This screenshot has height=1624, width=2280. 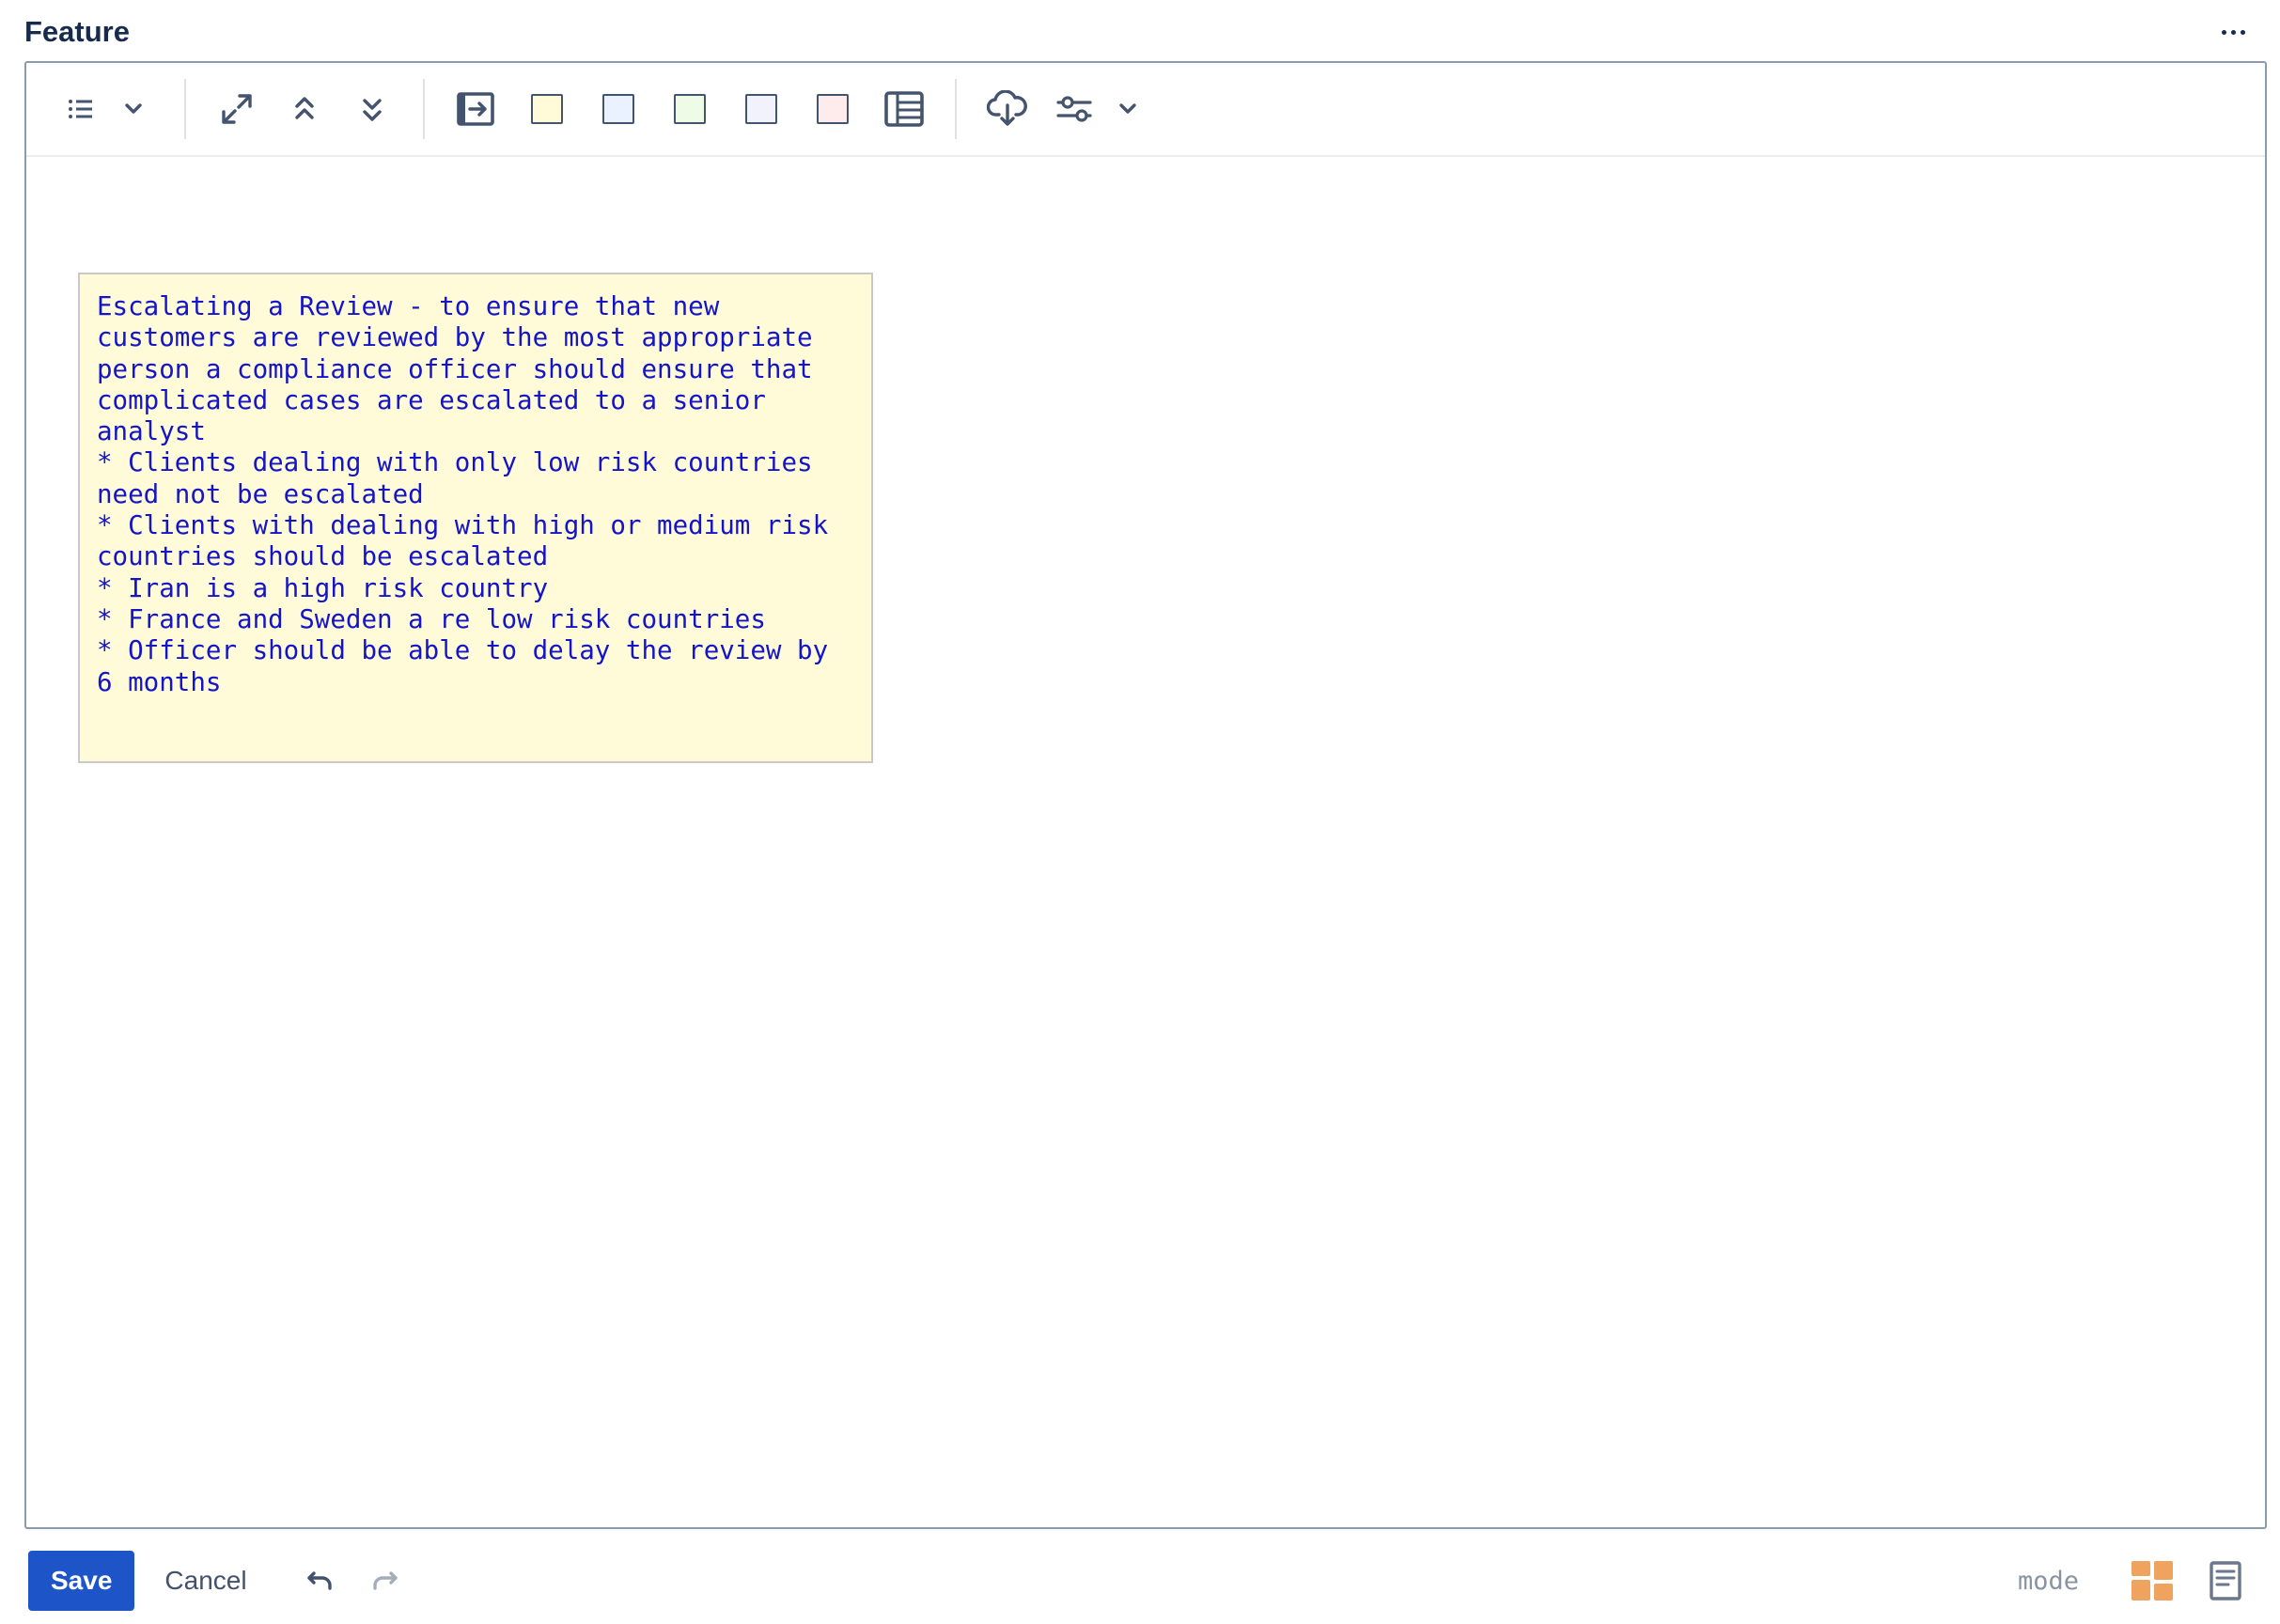 I want to click on list-dropdown-button, so click(x=133, y=109).